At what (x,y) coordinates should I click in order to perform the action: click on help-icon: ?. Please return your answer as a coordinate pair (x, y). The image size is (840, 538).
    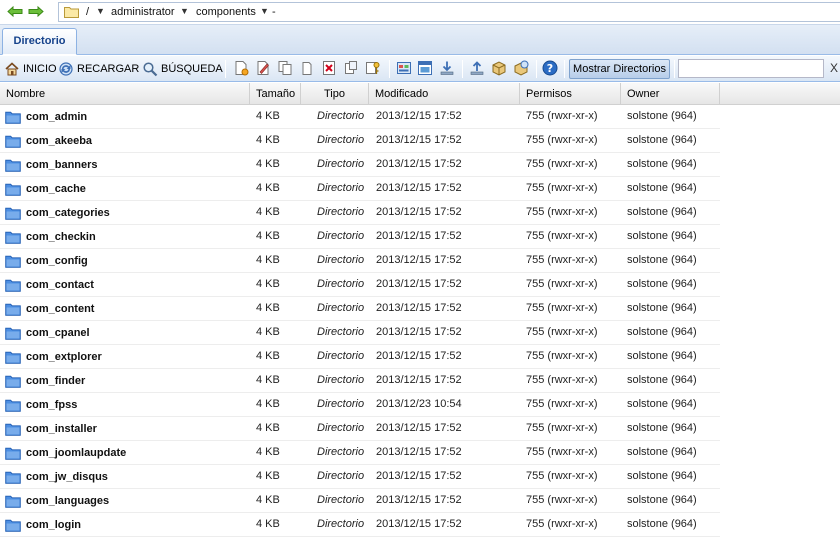
    Looking at the image, I should click on (550, 68).